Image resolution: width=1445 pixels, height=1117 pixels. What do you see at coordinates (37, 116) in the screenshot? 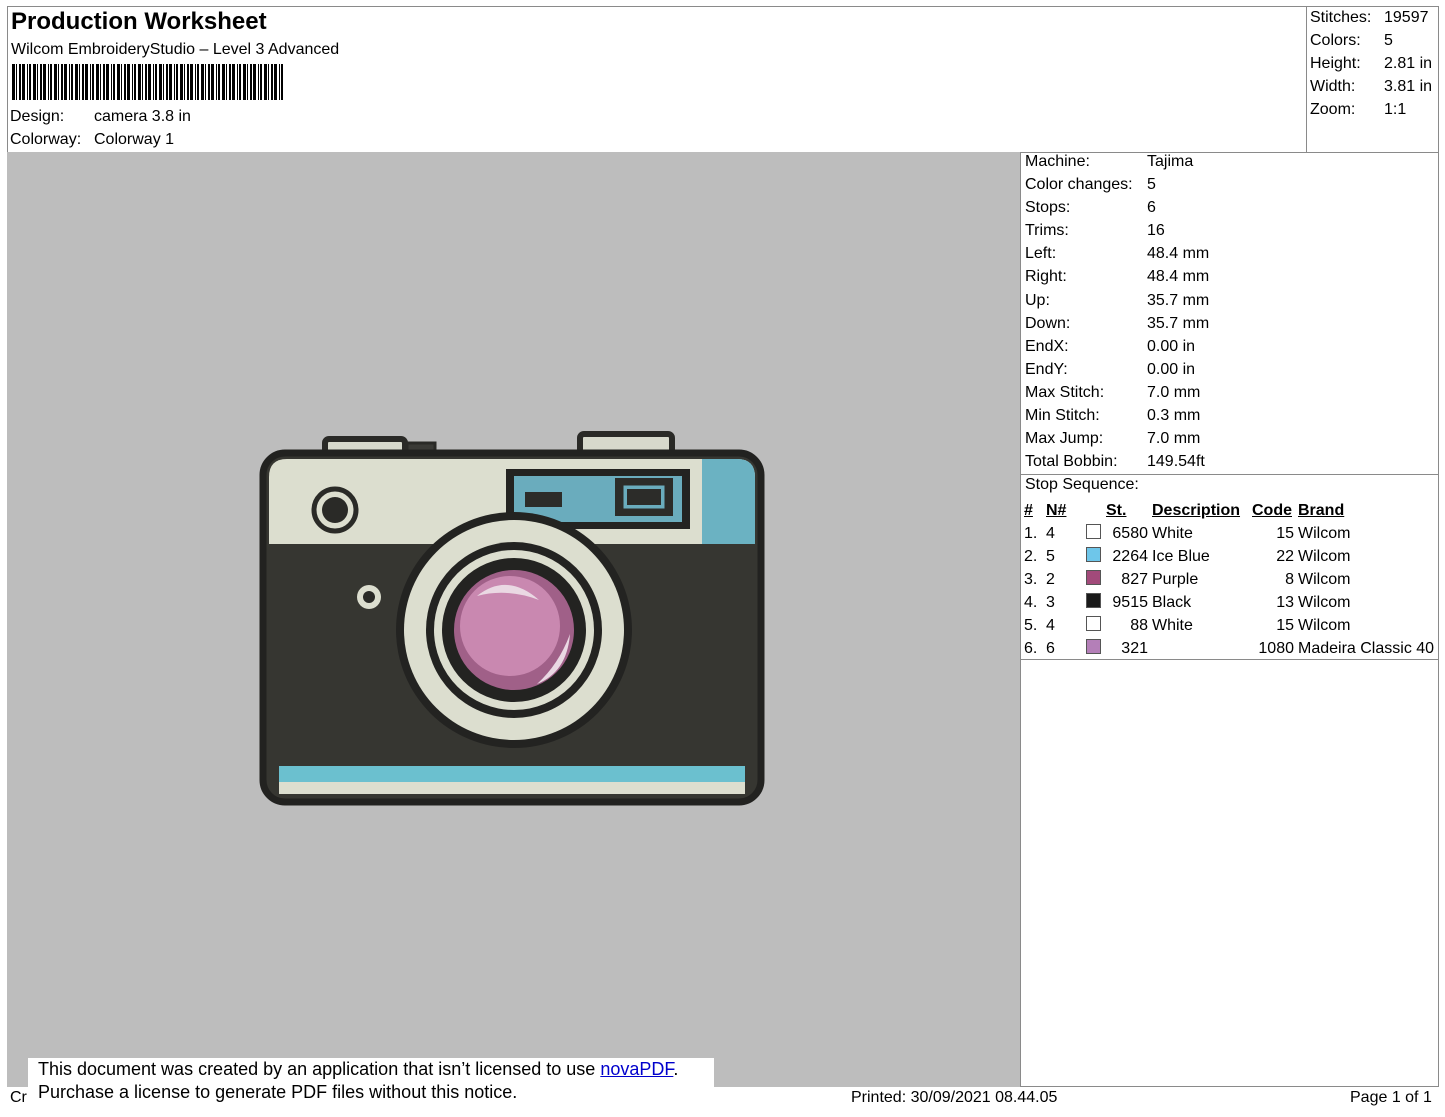
I see `design-label: Design:` at bounding box center [37, 116].